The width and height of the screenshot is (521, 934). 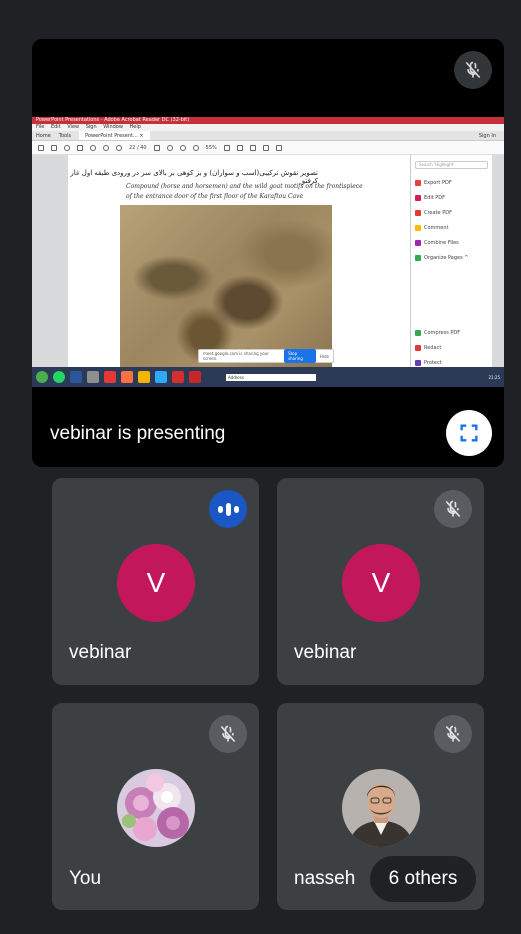 I want to click on fullscreen-button, so click(x=469, y=433).